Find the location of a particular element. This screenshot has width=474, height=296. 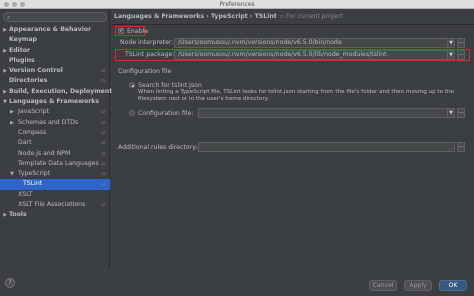

breadcrumb-scope: ▫ For current project is located at coordinates (312, 16).